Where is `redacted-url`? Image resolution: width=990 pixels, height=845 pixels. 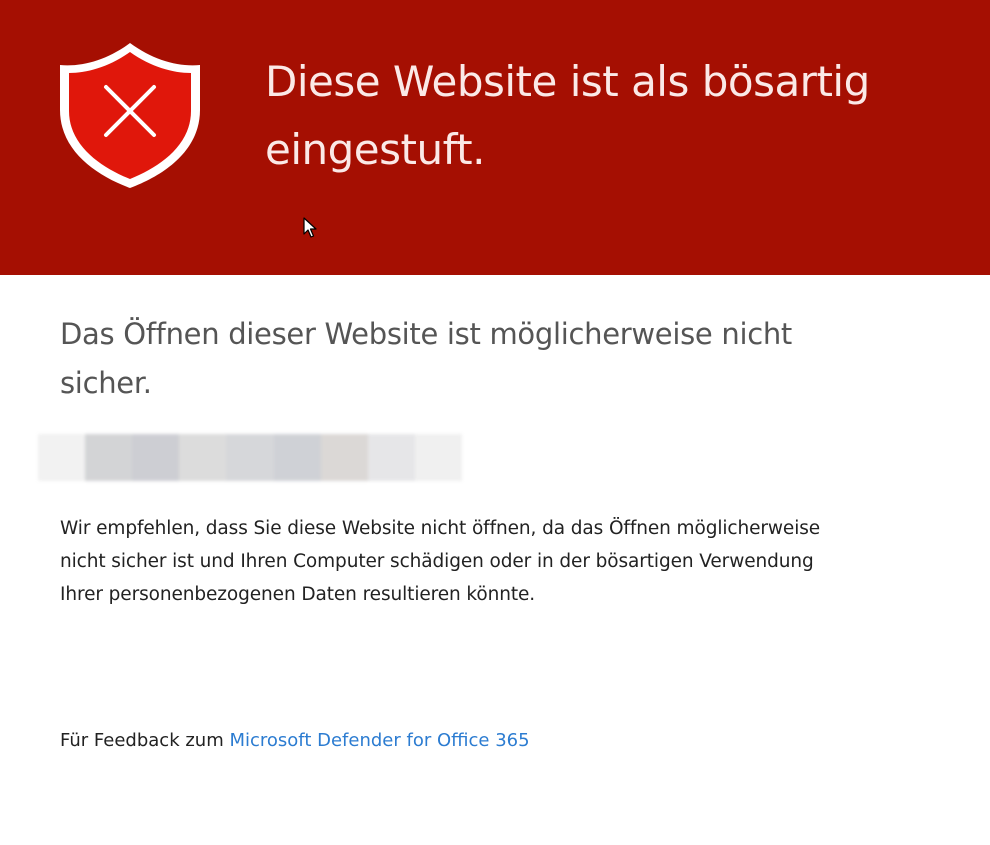 redacted-url is located at coordinates (250, 457).